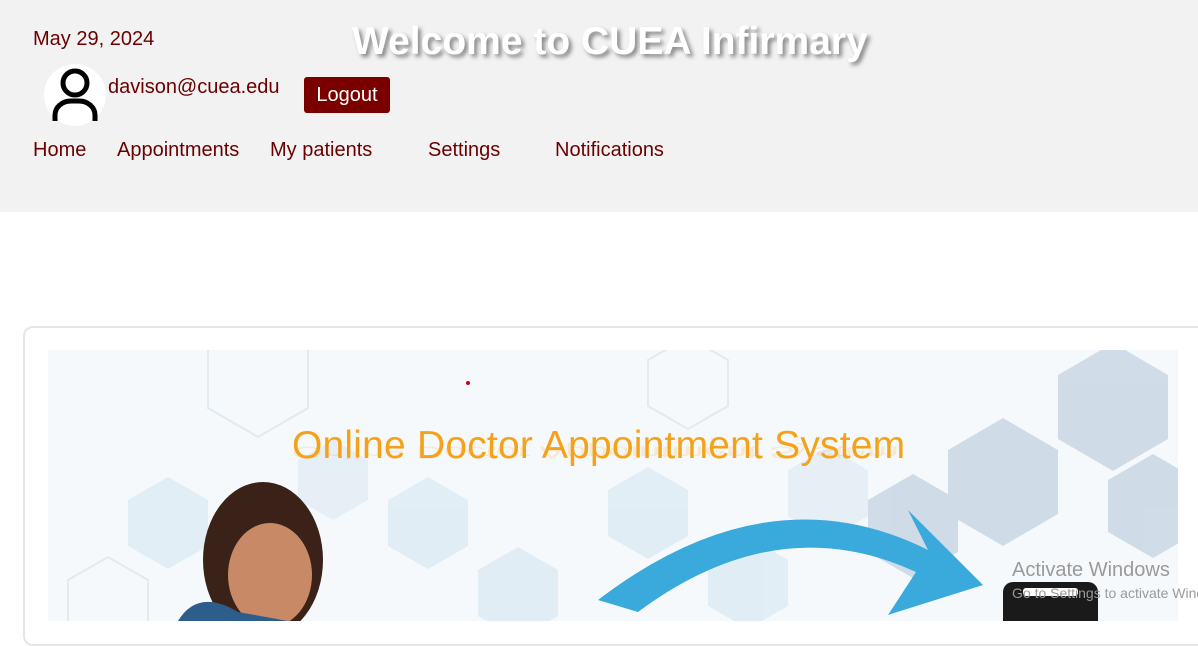 The width and height of the screenshot is (1198, 646). Describe the element at coordinates (194, 87) in the screenshot. I see `user-email: davison@cuea.edu` at that location.